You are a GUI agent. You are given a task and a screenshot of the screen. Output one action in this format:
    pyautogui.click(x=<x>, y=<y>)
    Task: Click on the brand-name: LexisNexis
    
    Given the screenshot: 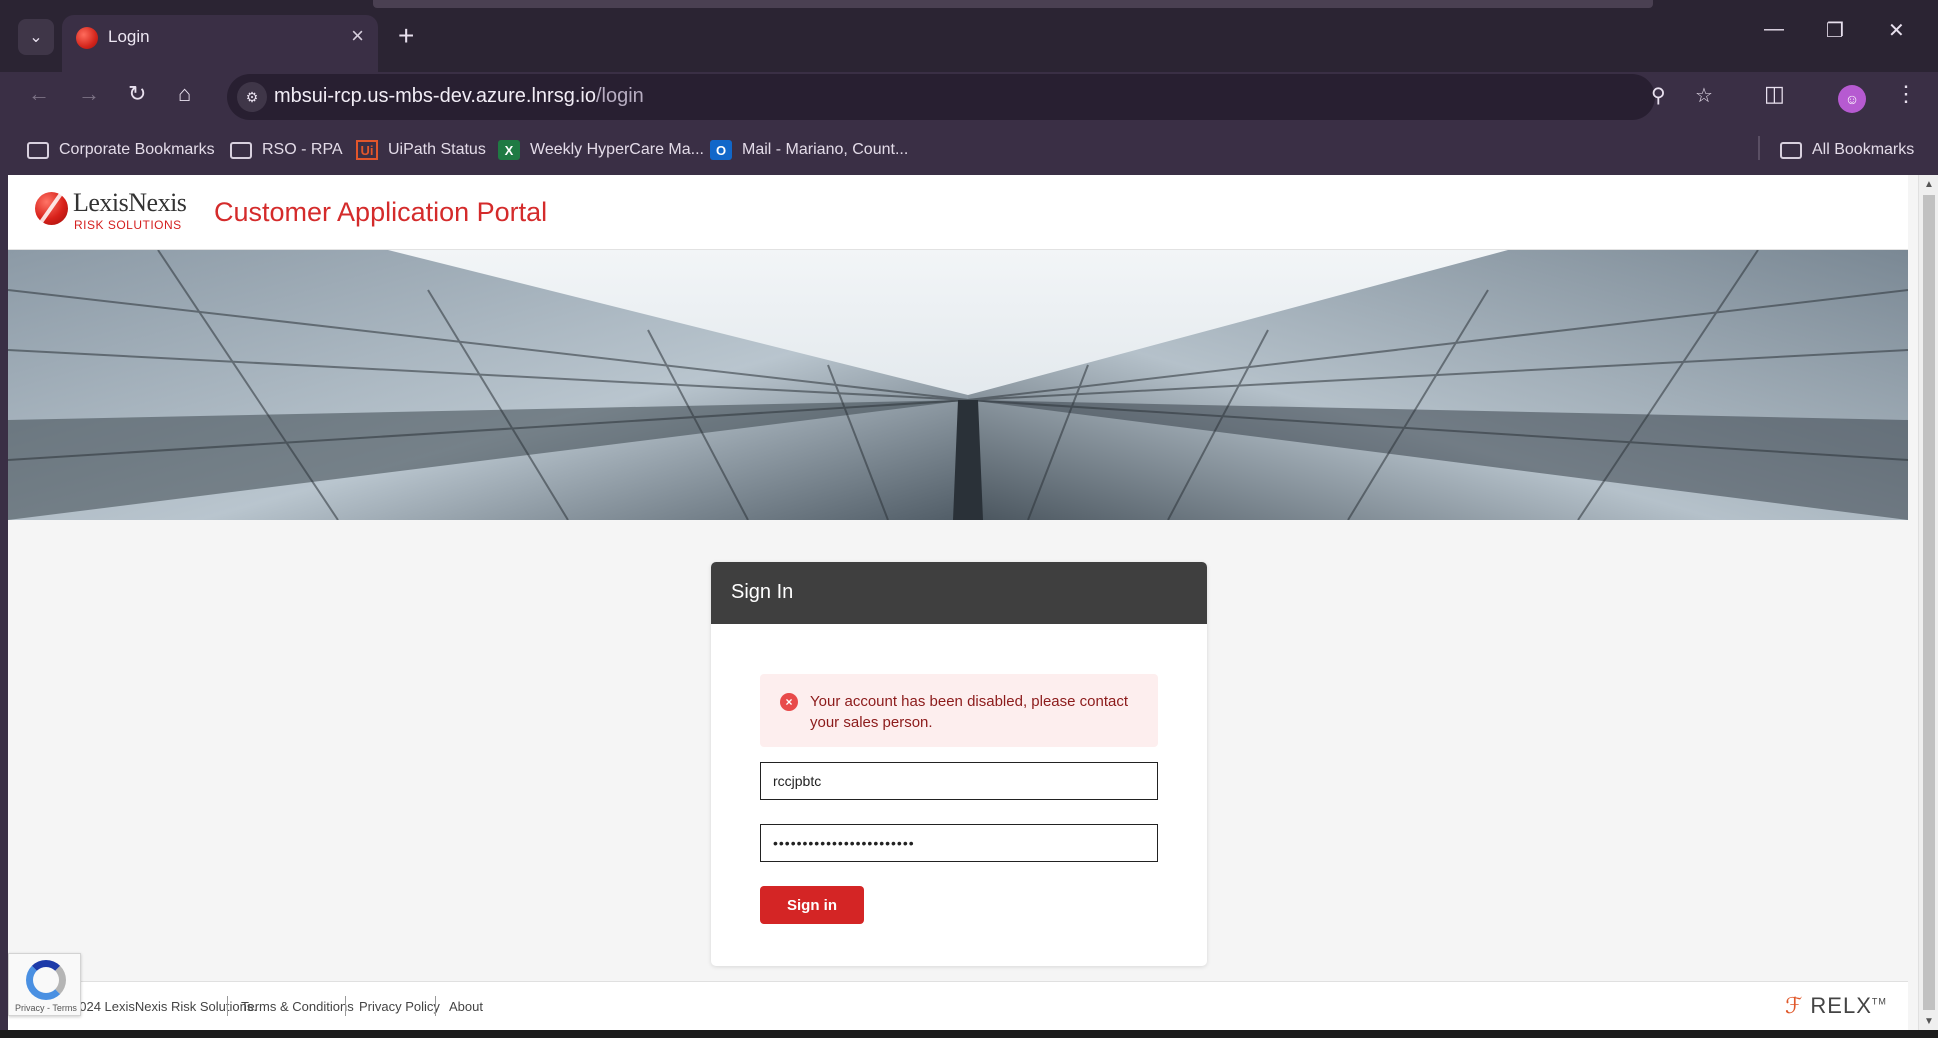 What is the action you would take?
    pyautogui.click(x=130, y=202)
    